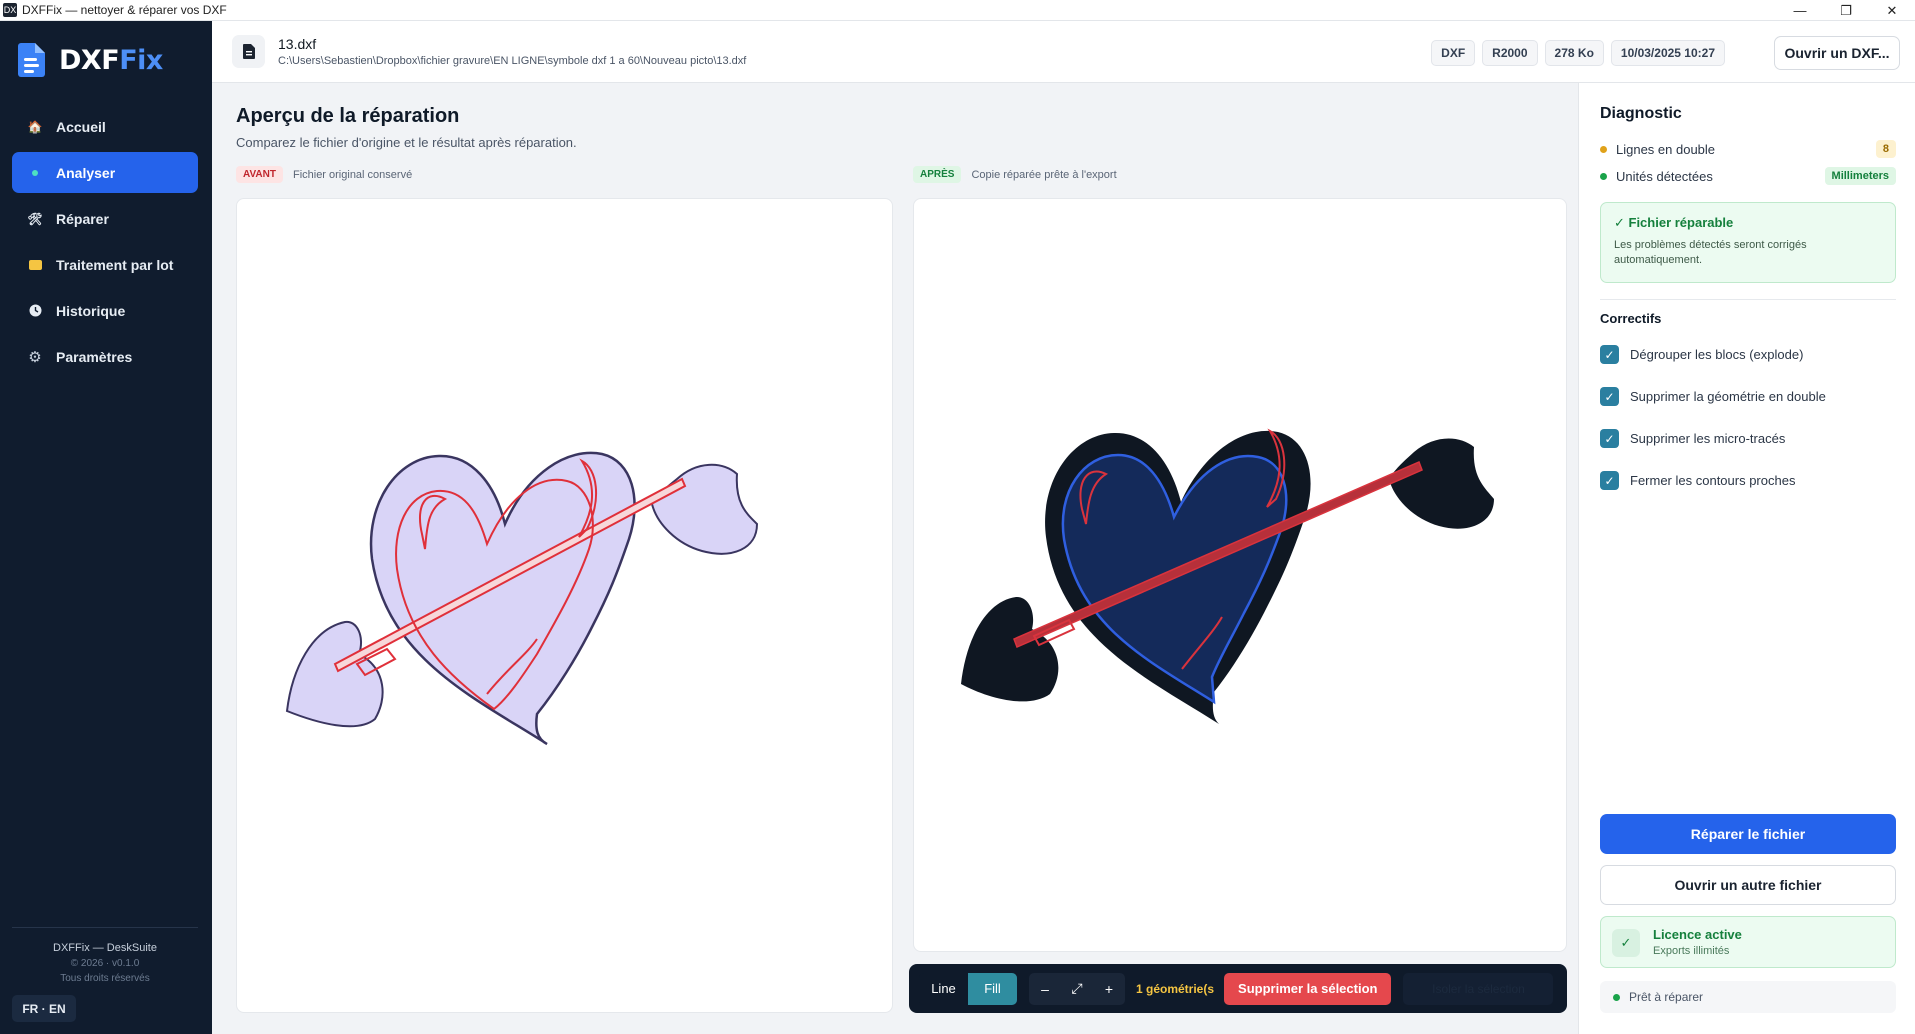 The image size is (1915, 1034). What do you see at coordinates (1885, 149) in the screenshot?
I see `duplicate-count-badge: 8` at bounding box center [1885, 149].